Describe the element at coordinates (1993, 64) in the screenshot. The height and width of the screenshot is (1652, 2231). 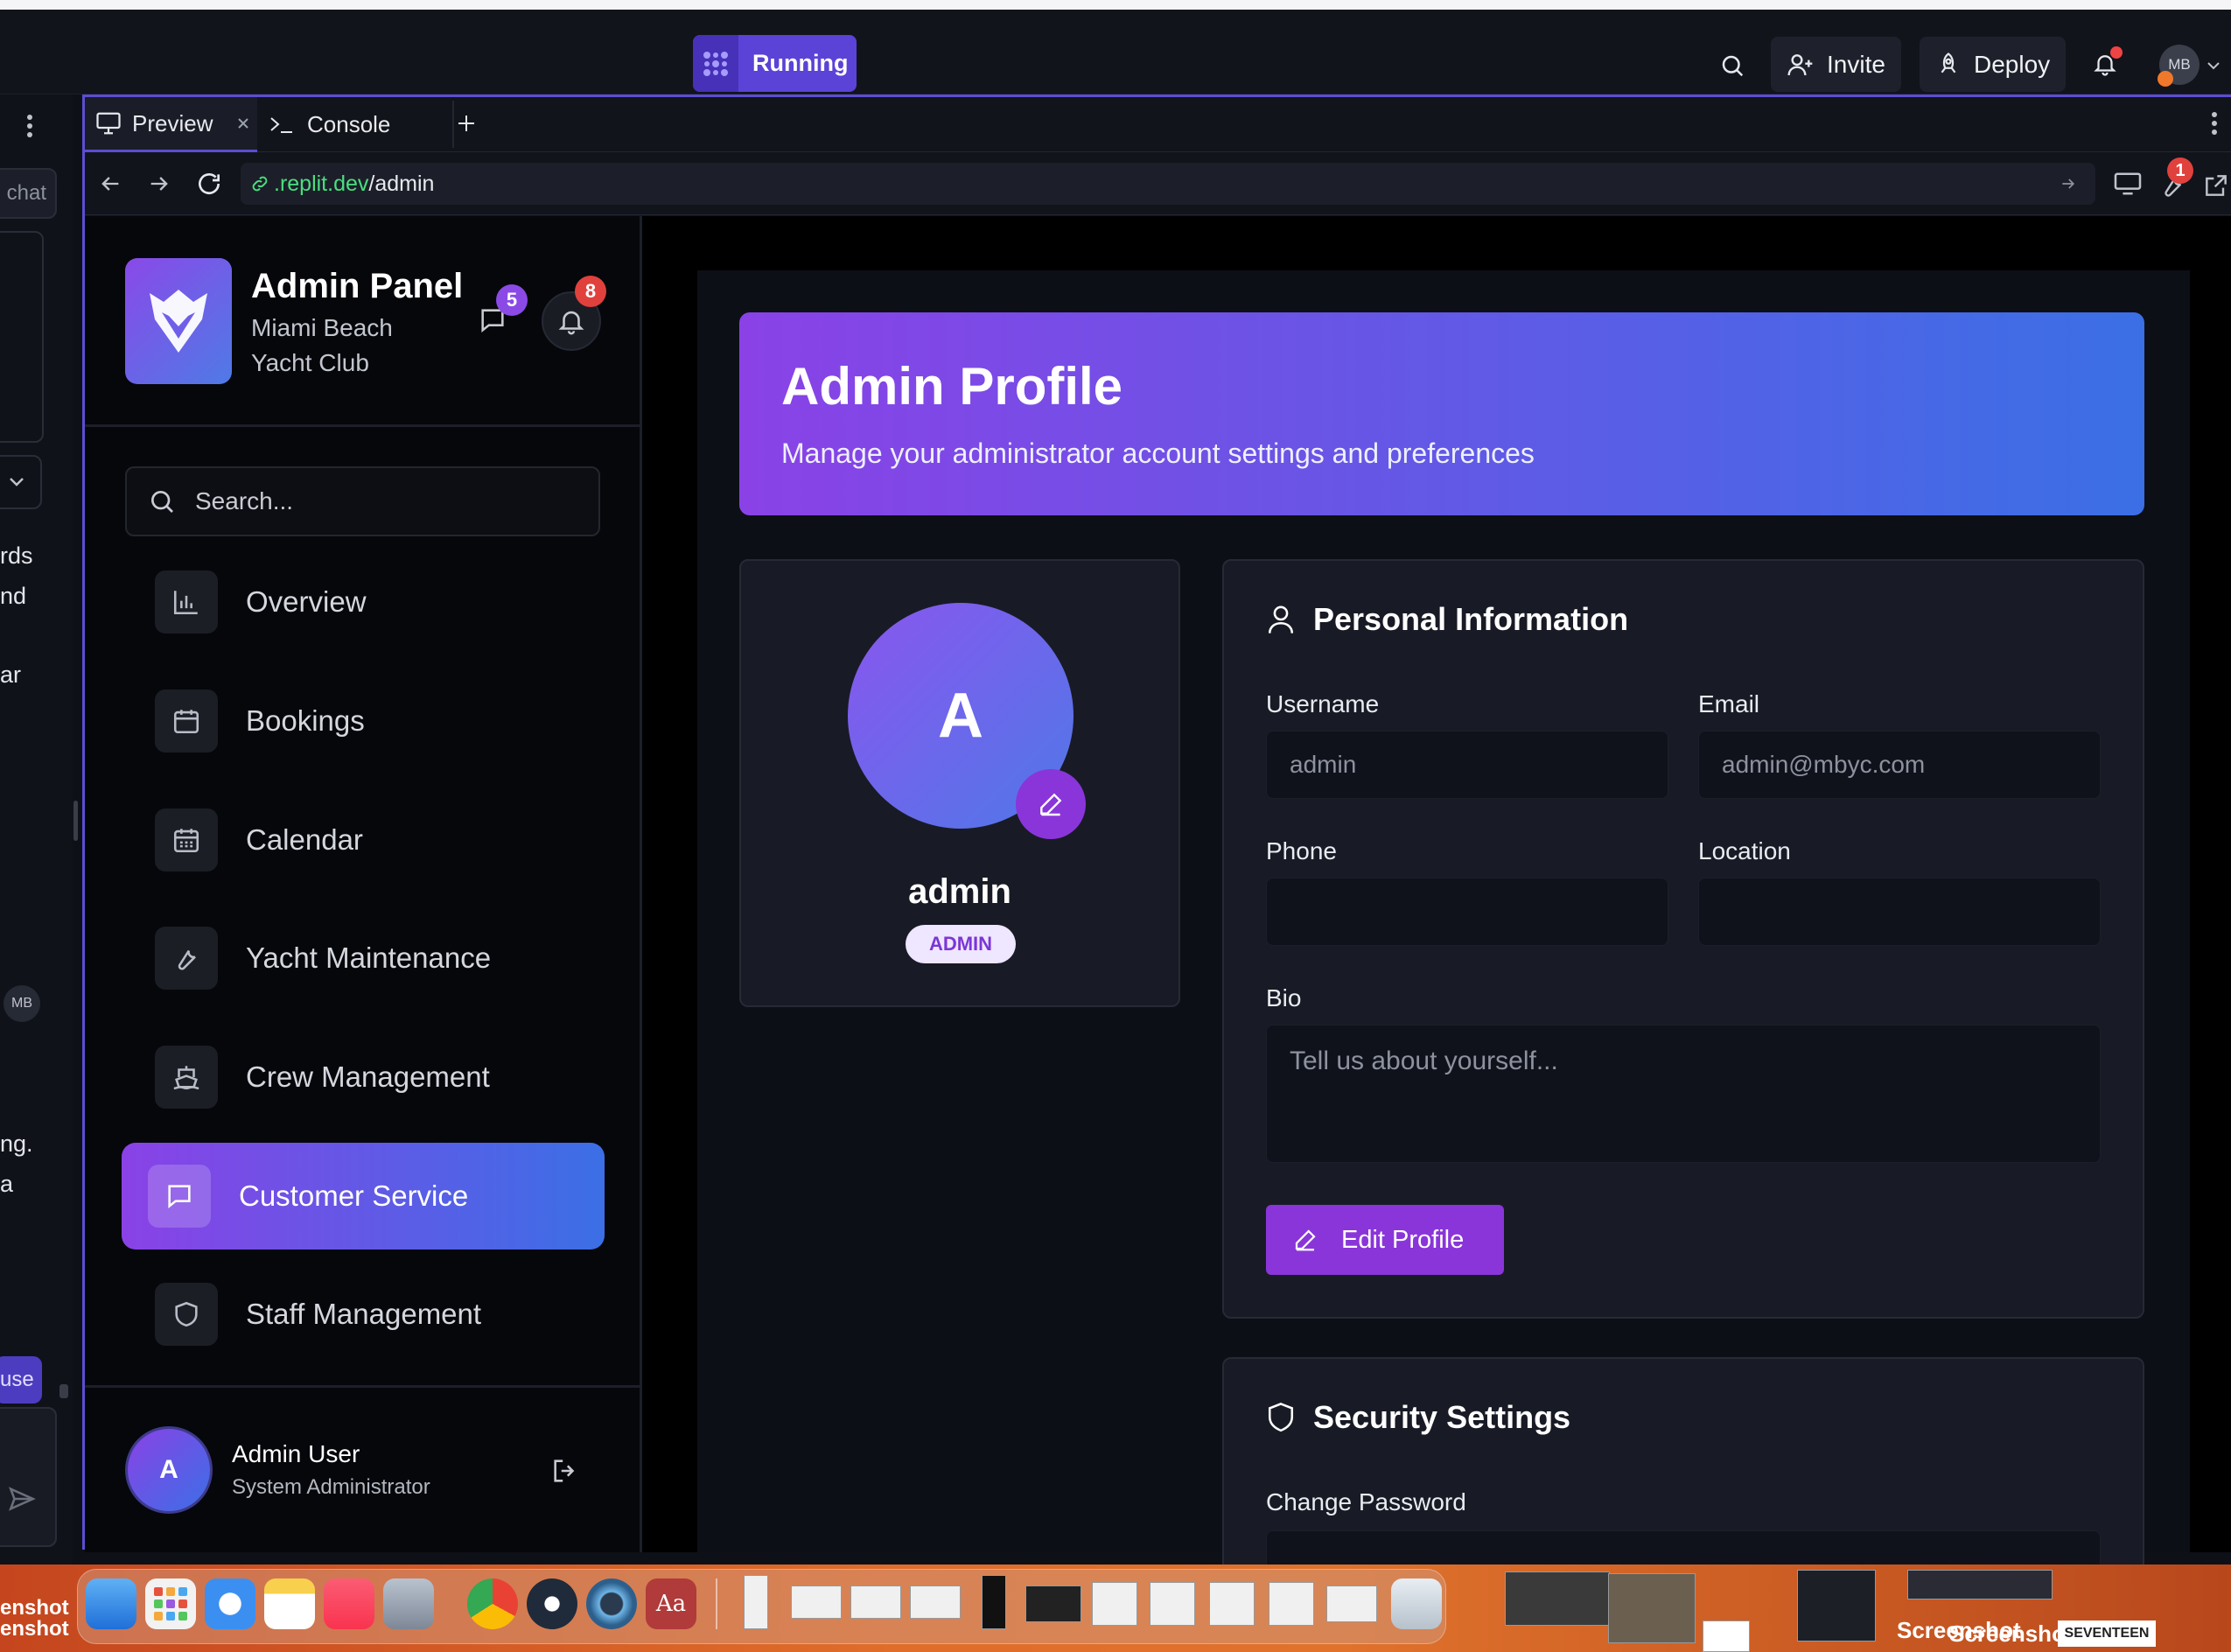
I see `deploy-button: Deploy` at that location.